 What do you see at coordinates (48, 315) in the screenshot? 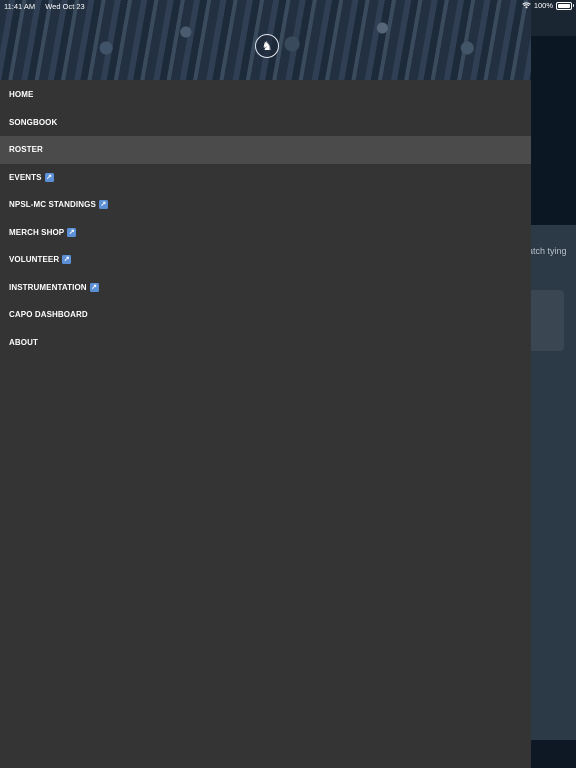
I see `menu-item-label: CAPO DASHBOARD` at bounding box center [48, 315].